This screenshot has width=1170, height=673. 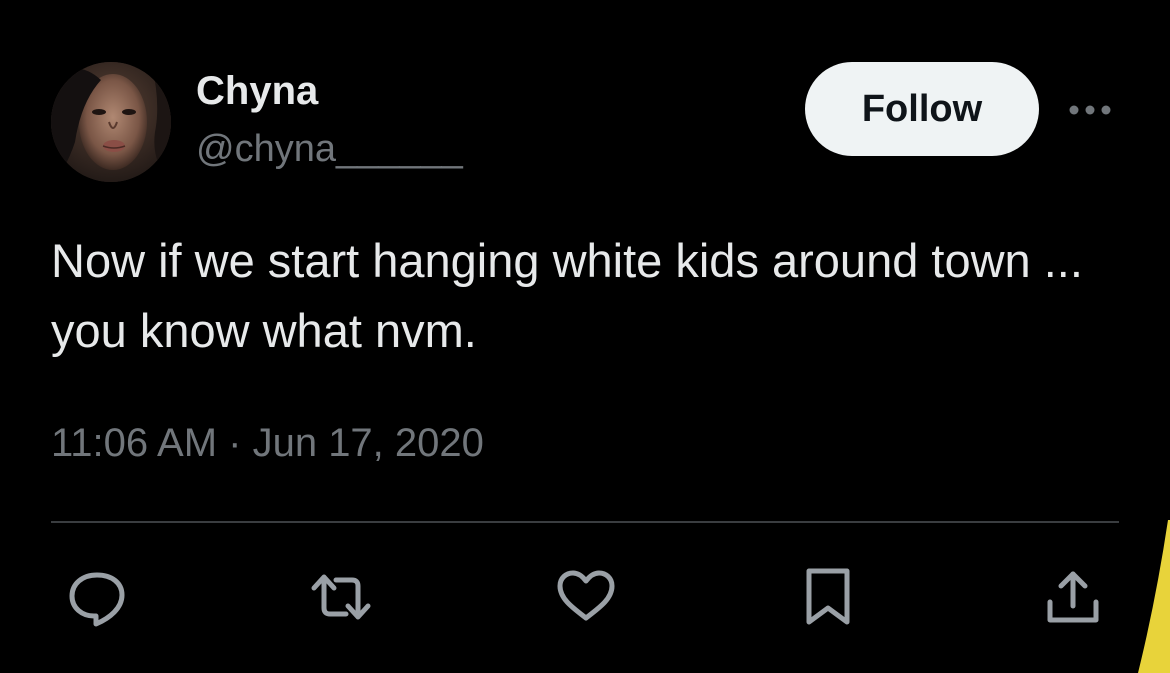 I want to click on more-horizontal-icon, so click(x=1090, y=110).